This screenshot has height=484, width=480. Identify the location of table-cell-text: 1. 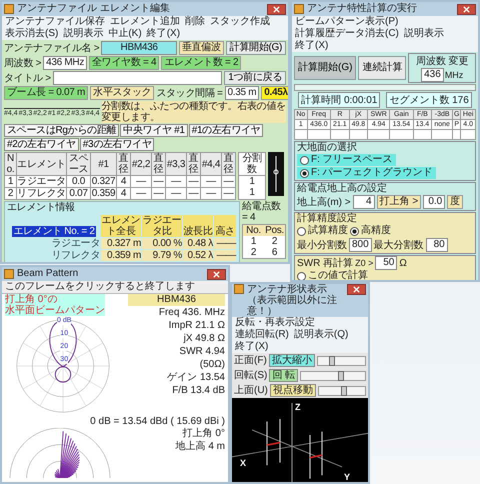
(252, 181).